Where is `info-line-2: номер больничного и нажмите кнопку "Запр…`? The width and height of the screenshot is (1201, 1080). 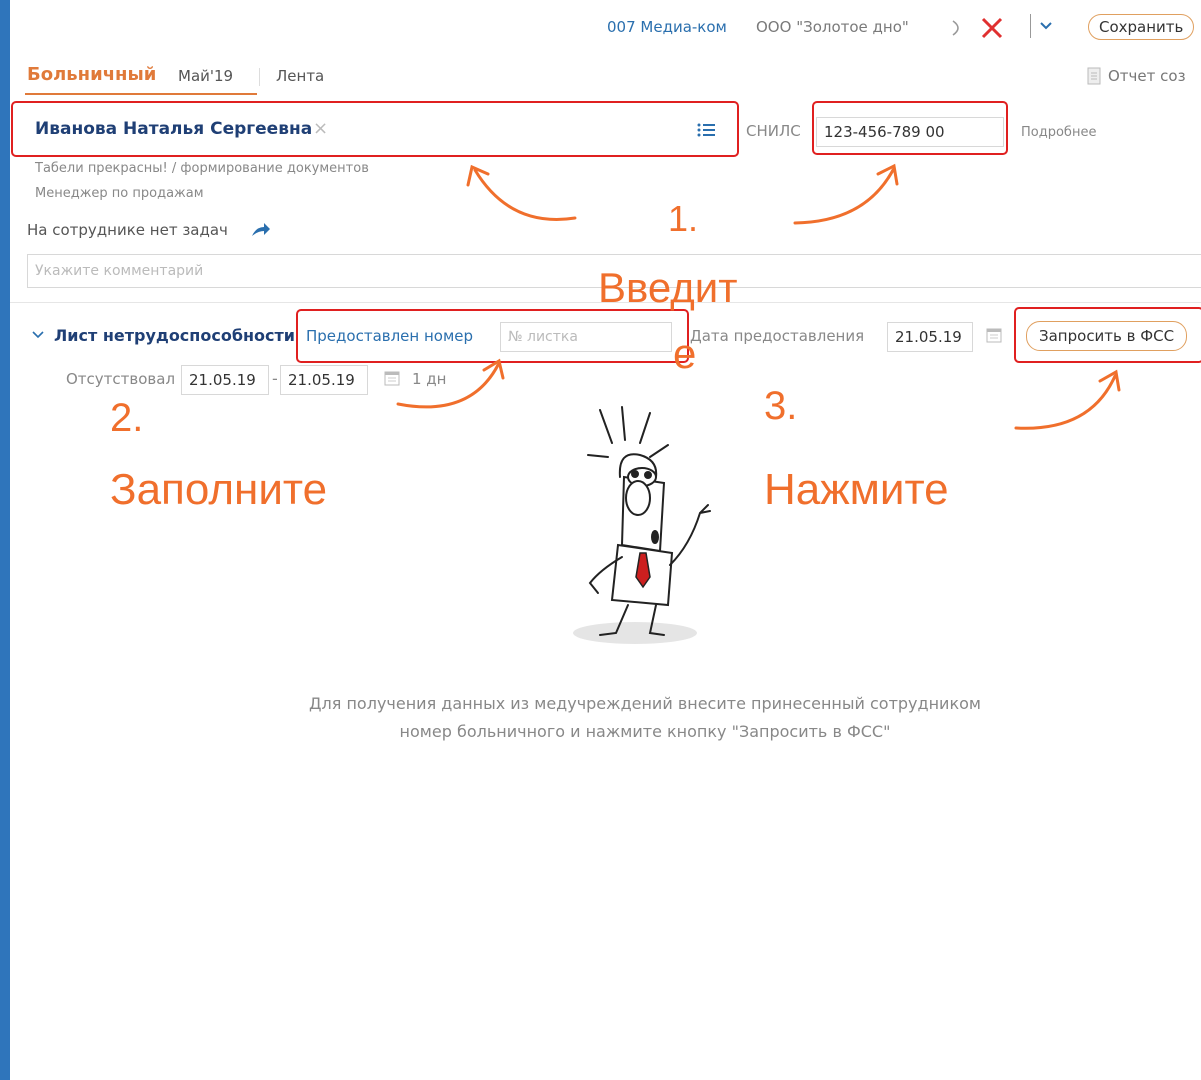
info-line-2: номер больничного и нажмите кнопку "Запр… is located at coordinates (645, 731).